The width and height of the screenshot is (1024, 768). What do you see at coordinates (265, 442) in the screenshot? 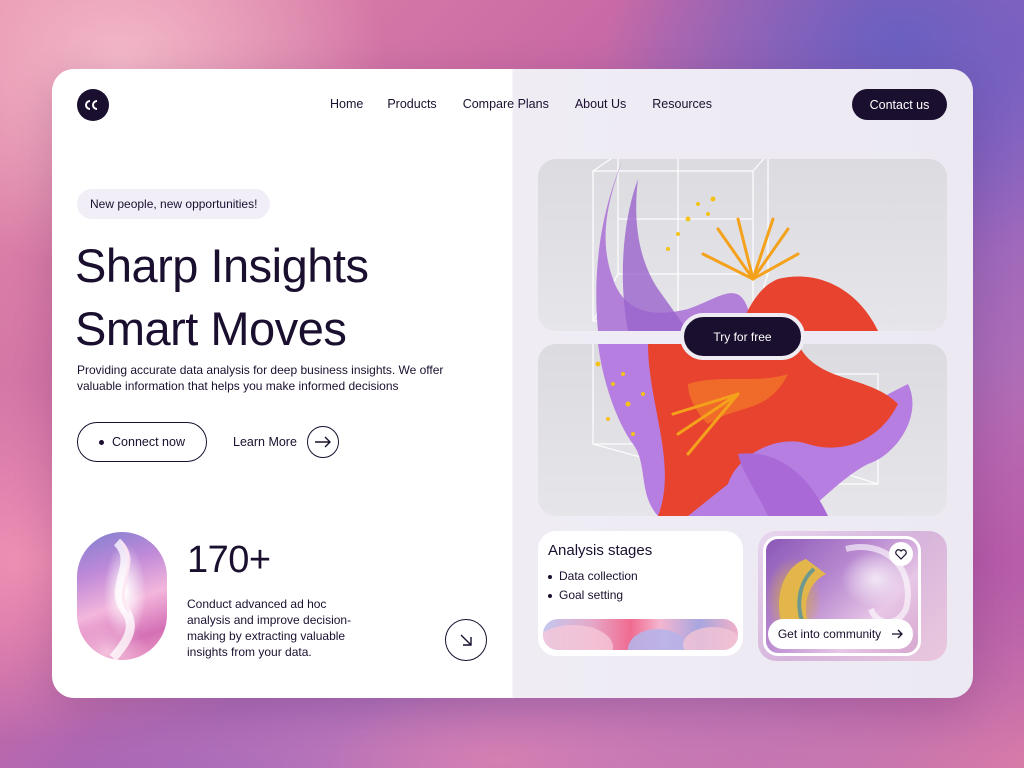
I see `learn-more-label: Learn More` at bounding box center [265, 442].